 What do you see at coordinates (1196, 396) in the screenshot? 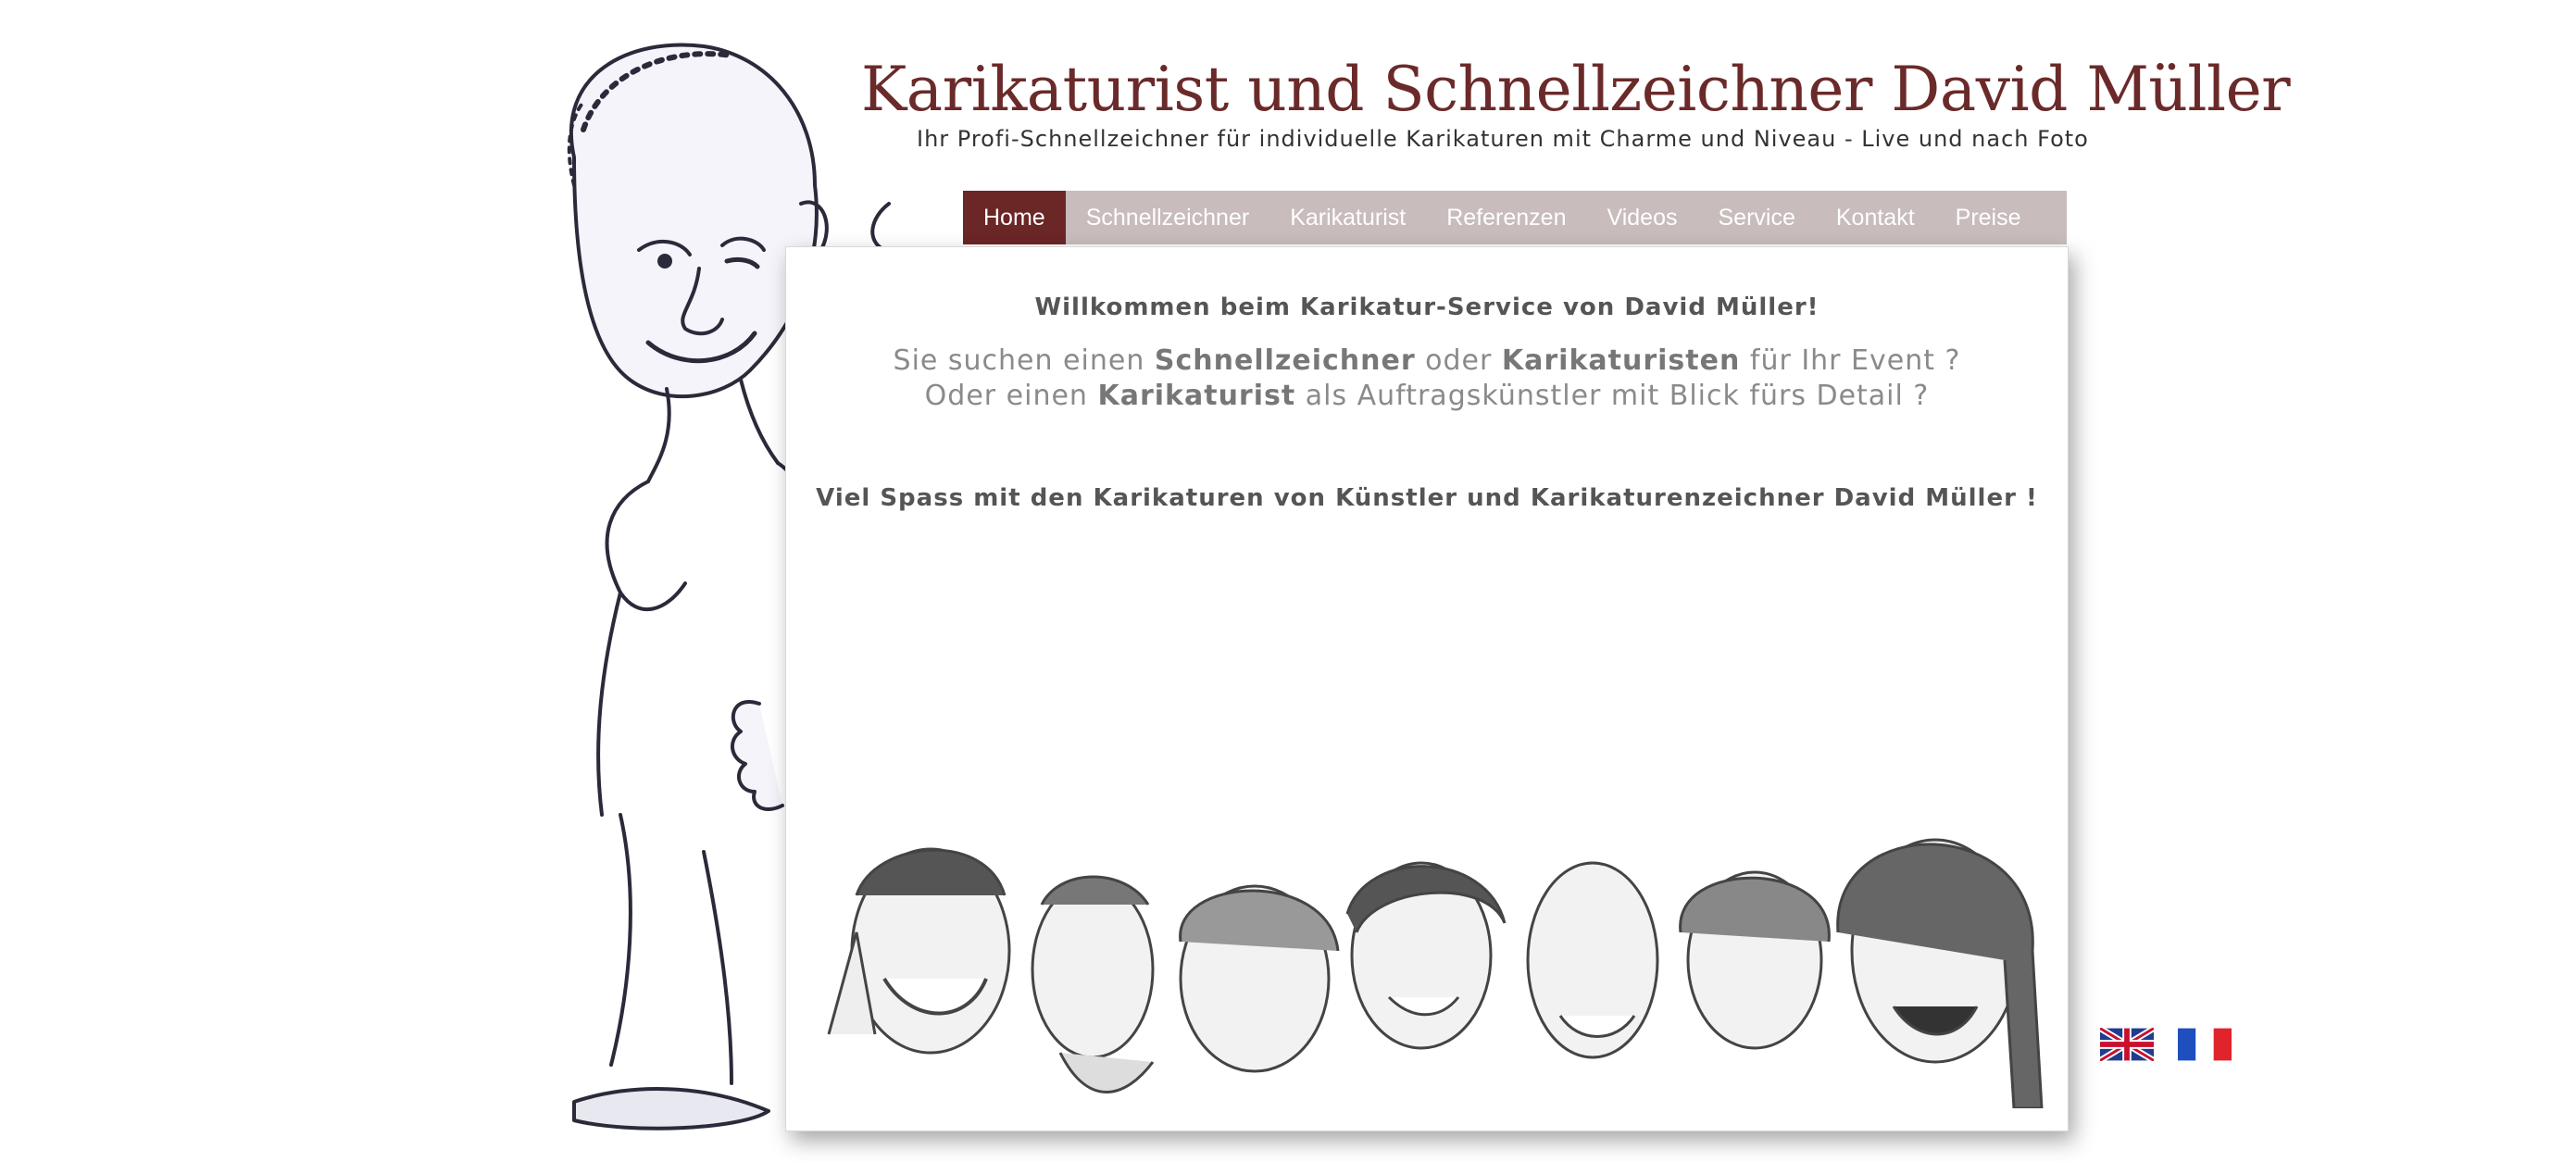
I see `keyword-karikaturist: Karikaturist` at bounding box center [1196, 396].